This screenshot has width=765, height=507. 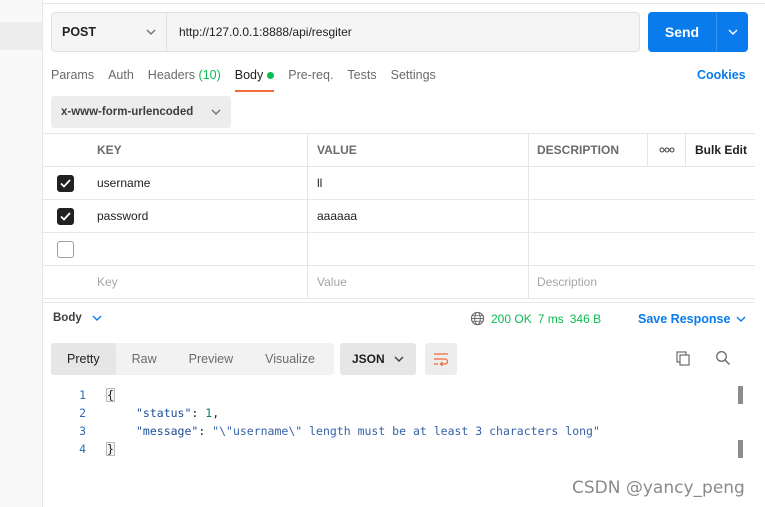 What do you see at coordinates (740, 449) in the screenshot?
I see `code-scrollbar-bottom` at bounding box center [740, 449].